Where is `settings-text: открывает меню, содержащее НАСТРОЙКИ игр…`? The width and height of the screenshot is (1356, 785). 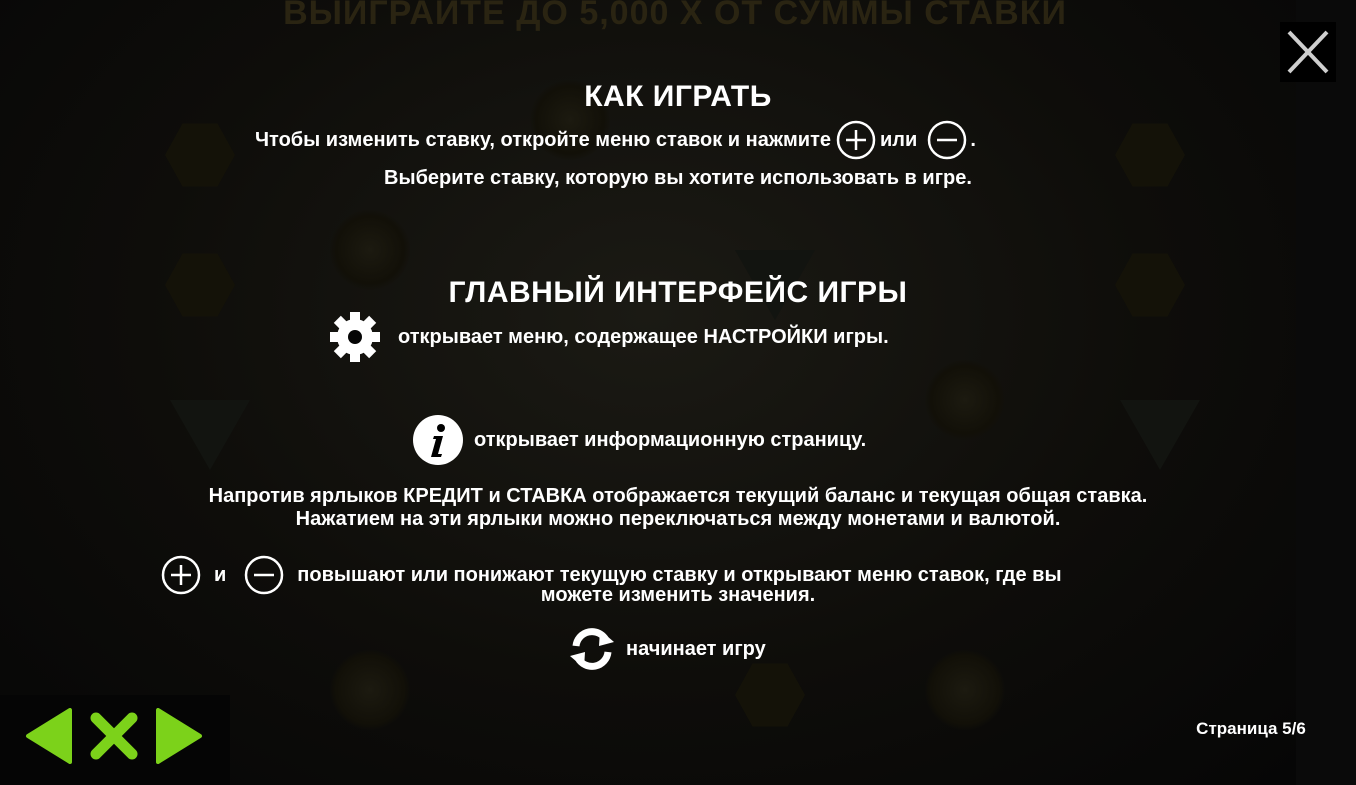
settings-text: открывает меню, содержащее НАСТРОЙКИ игр… is located at coordinates (643, 336).